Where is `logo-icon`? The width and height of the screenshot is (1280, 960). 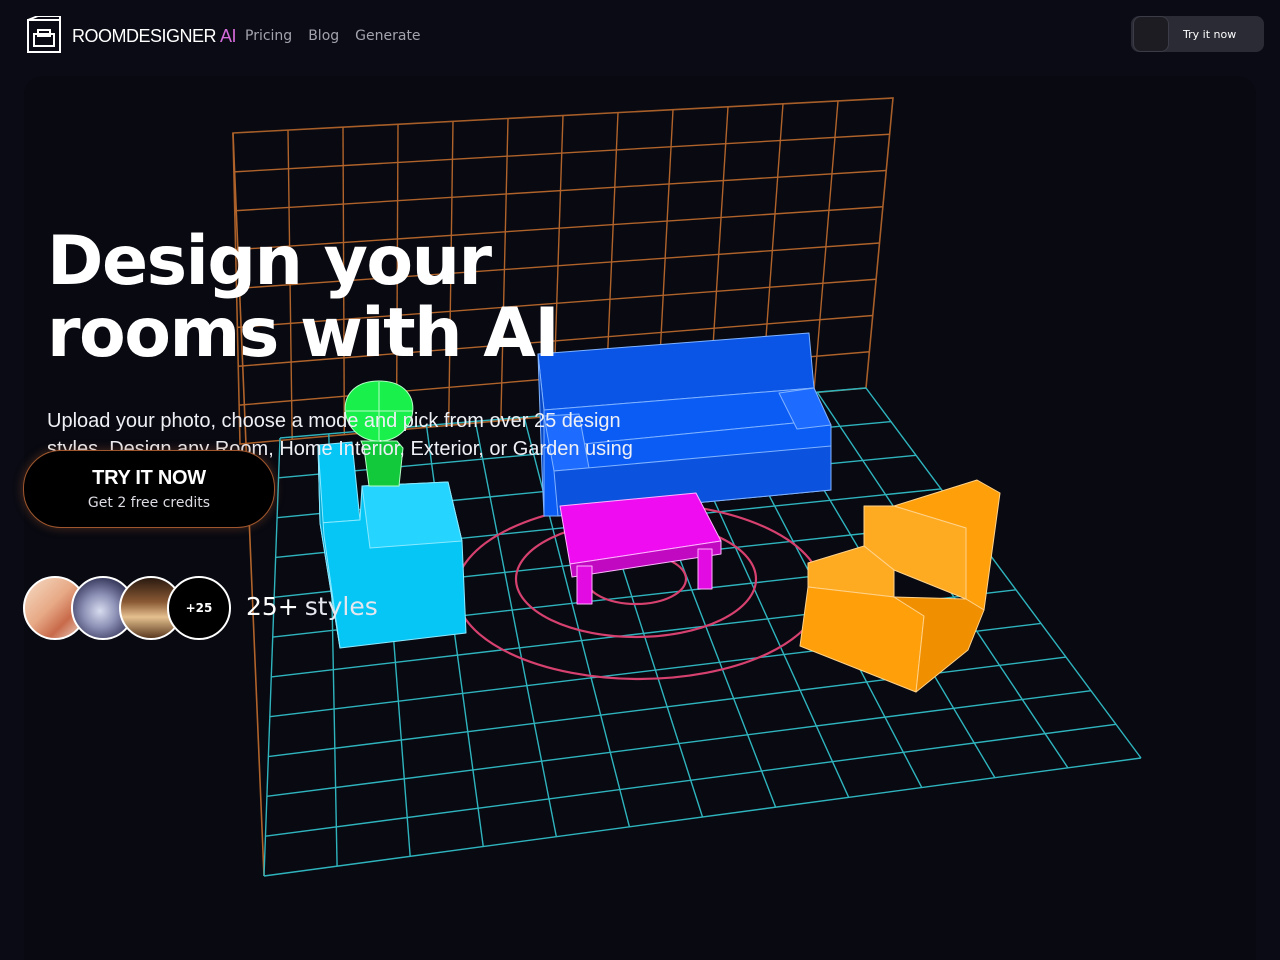
logo-icon is located at coordinates (44, 34).